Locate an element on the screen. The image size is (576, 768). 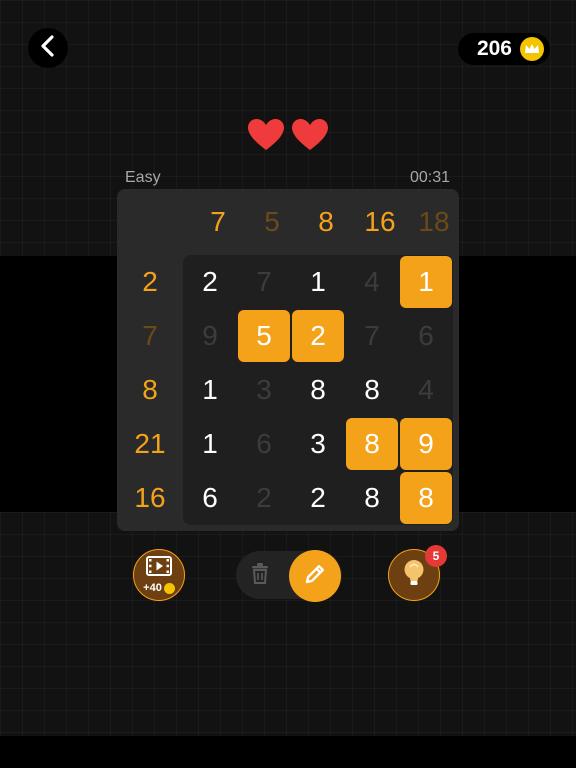
back-button is located at coordinates (48, 48).